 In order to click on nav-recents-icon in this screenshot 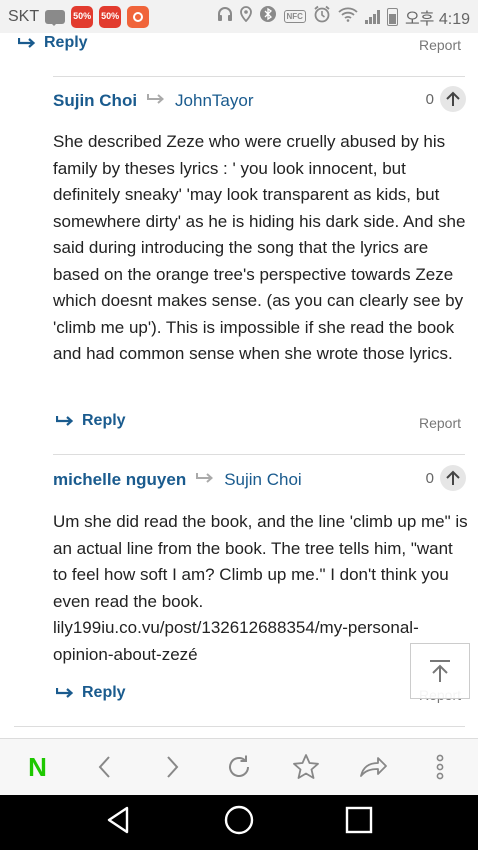, I will do `click(358, 820)`.